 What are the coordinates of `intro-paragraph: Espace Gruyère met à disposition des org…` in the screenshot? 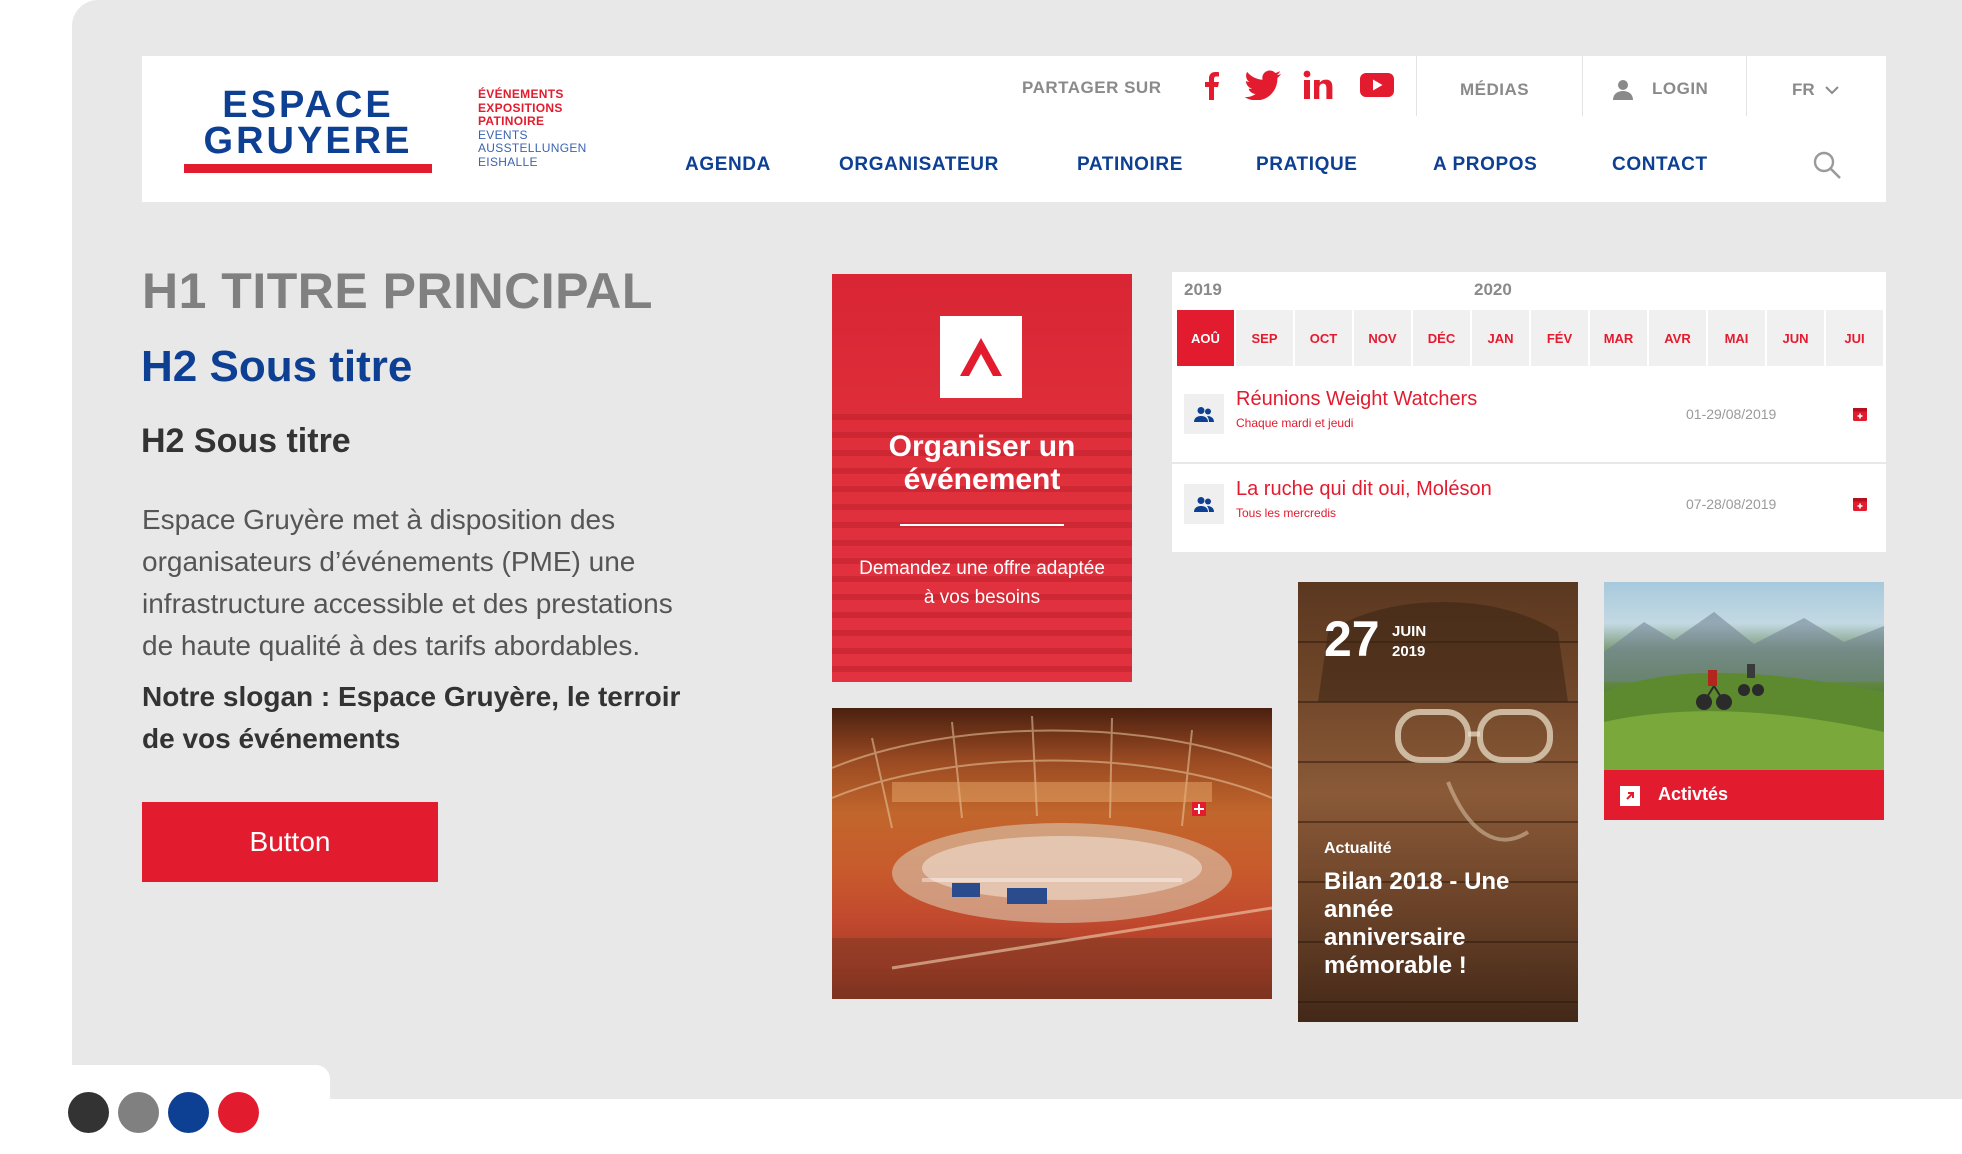 It's located at (432, 583).